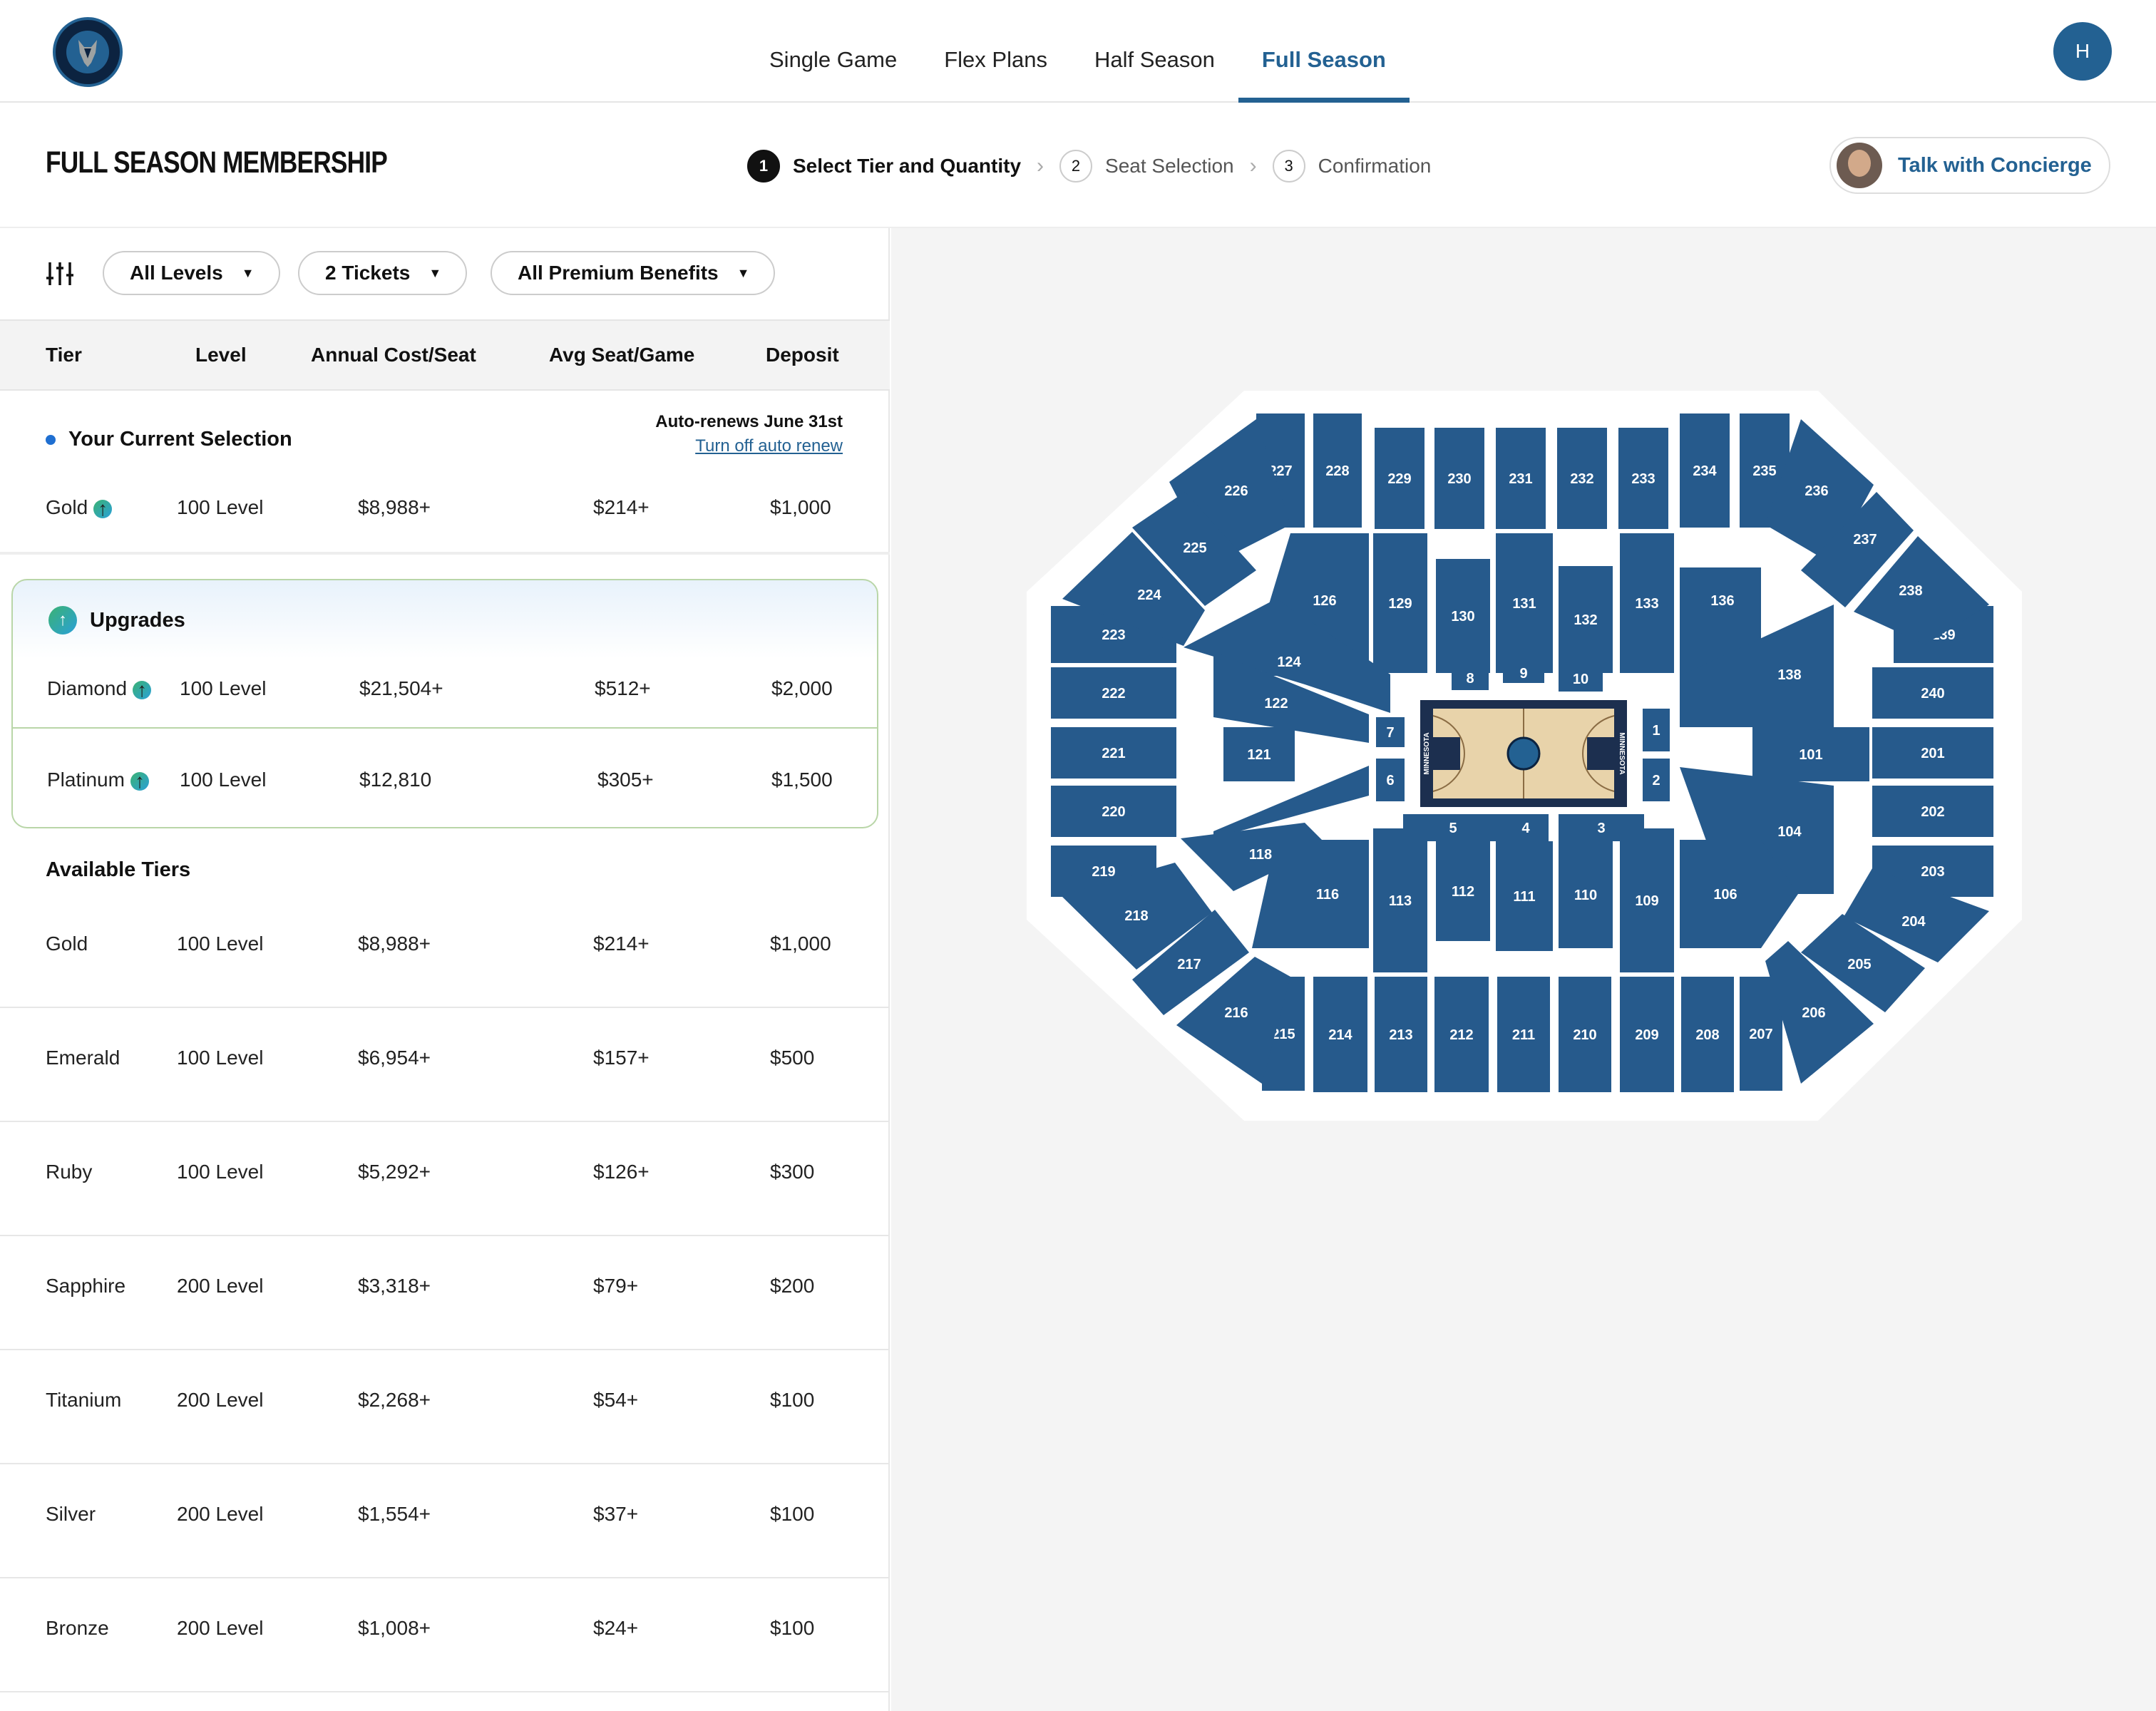 The image size is (2156, 1711). I want to click on column-header-annual-cost: Annual Cost/Seat, so click(393, 355).